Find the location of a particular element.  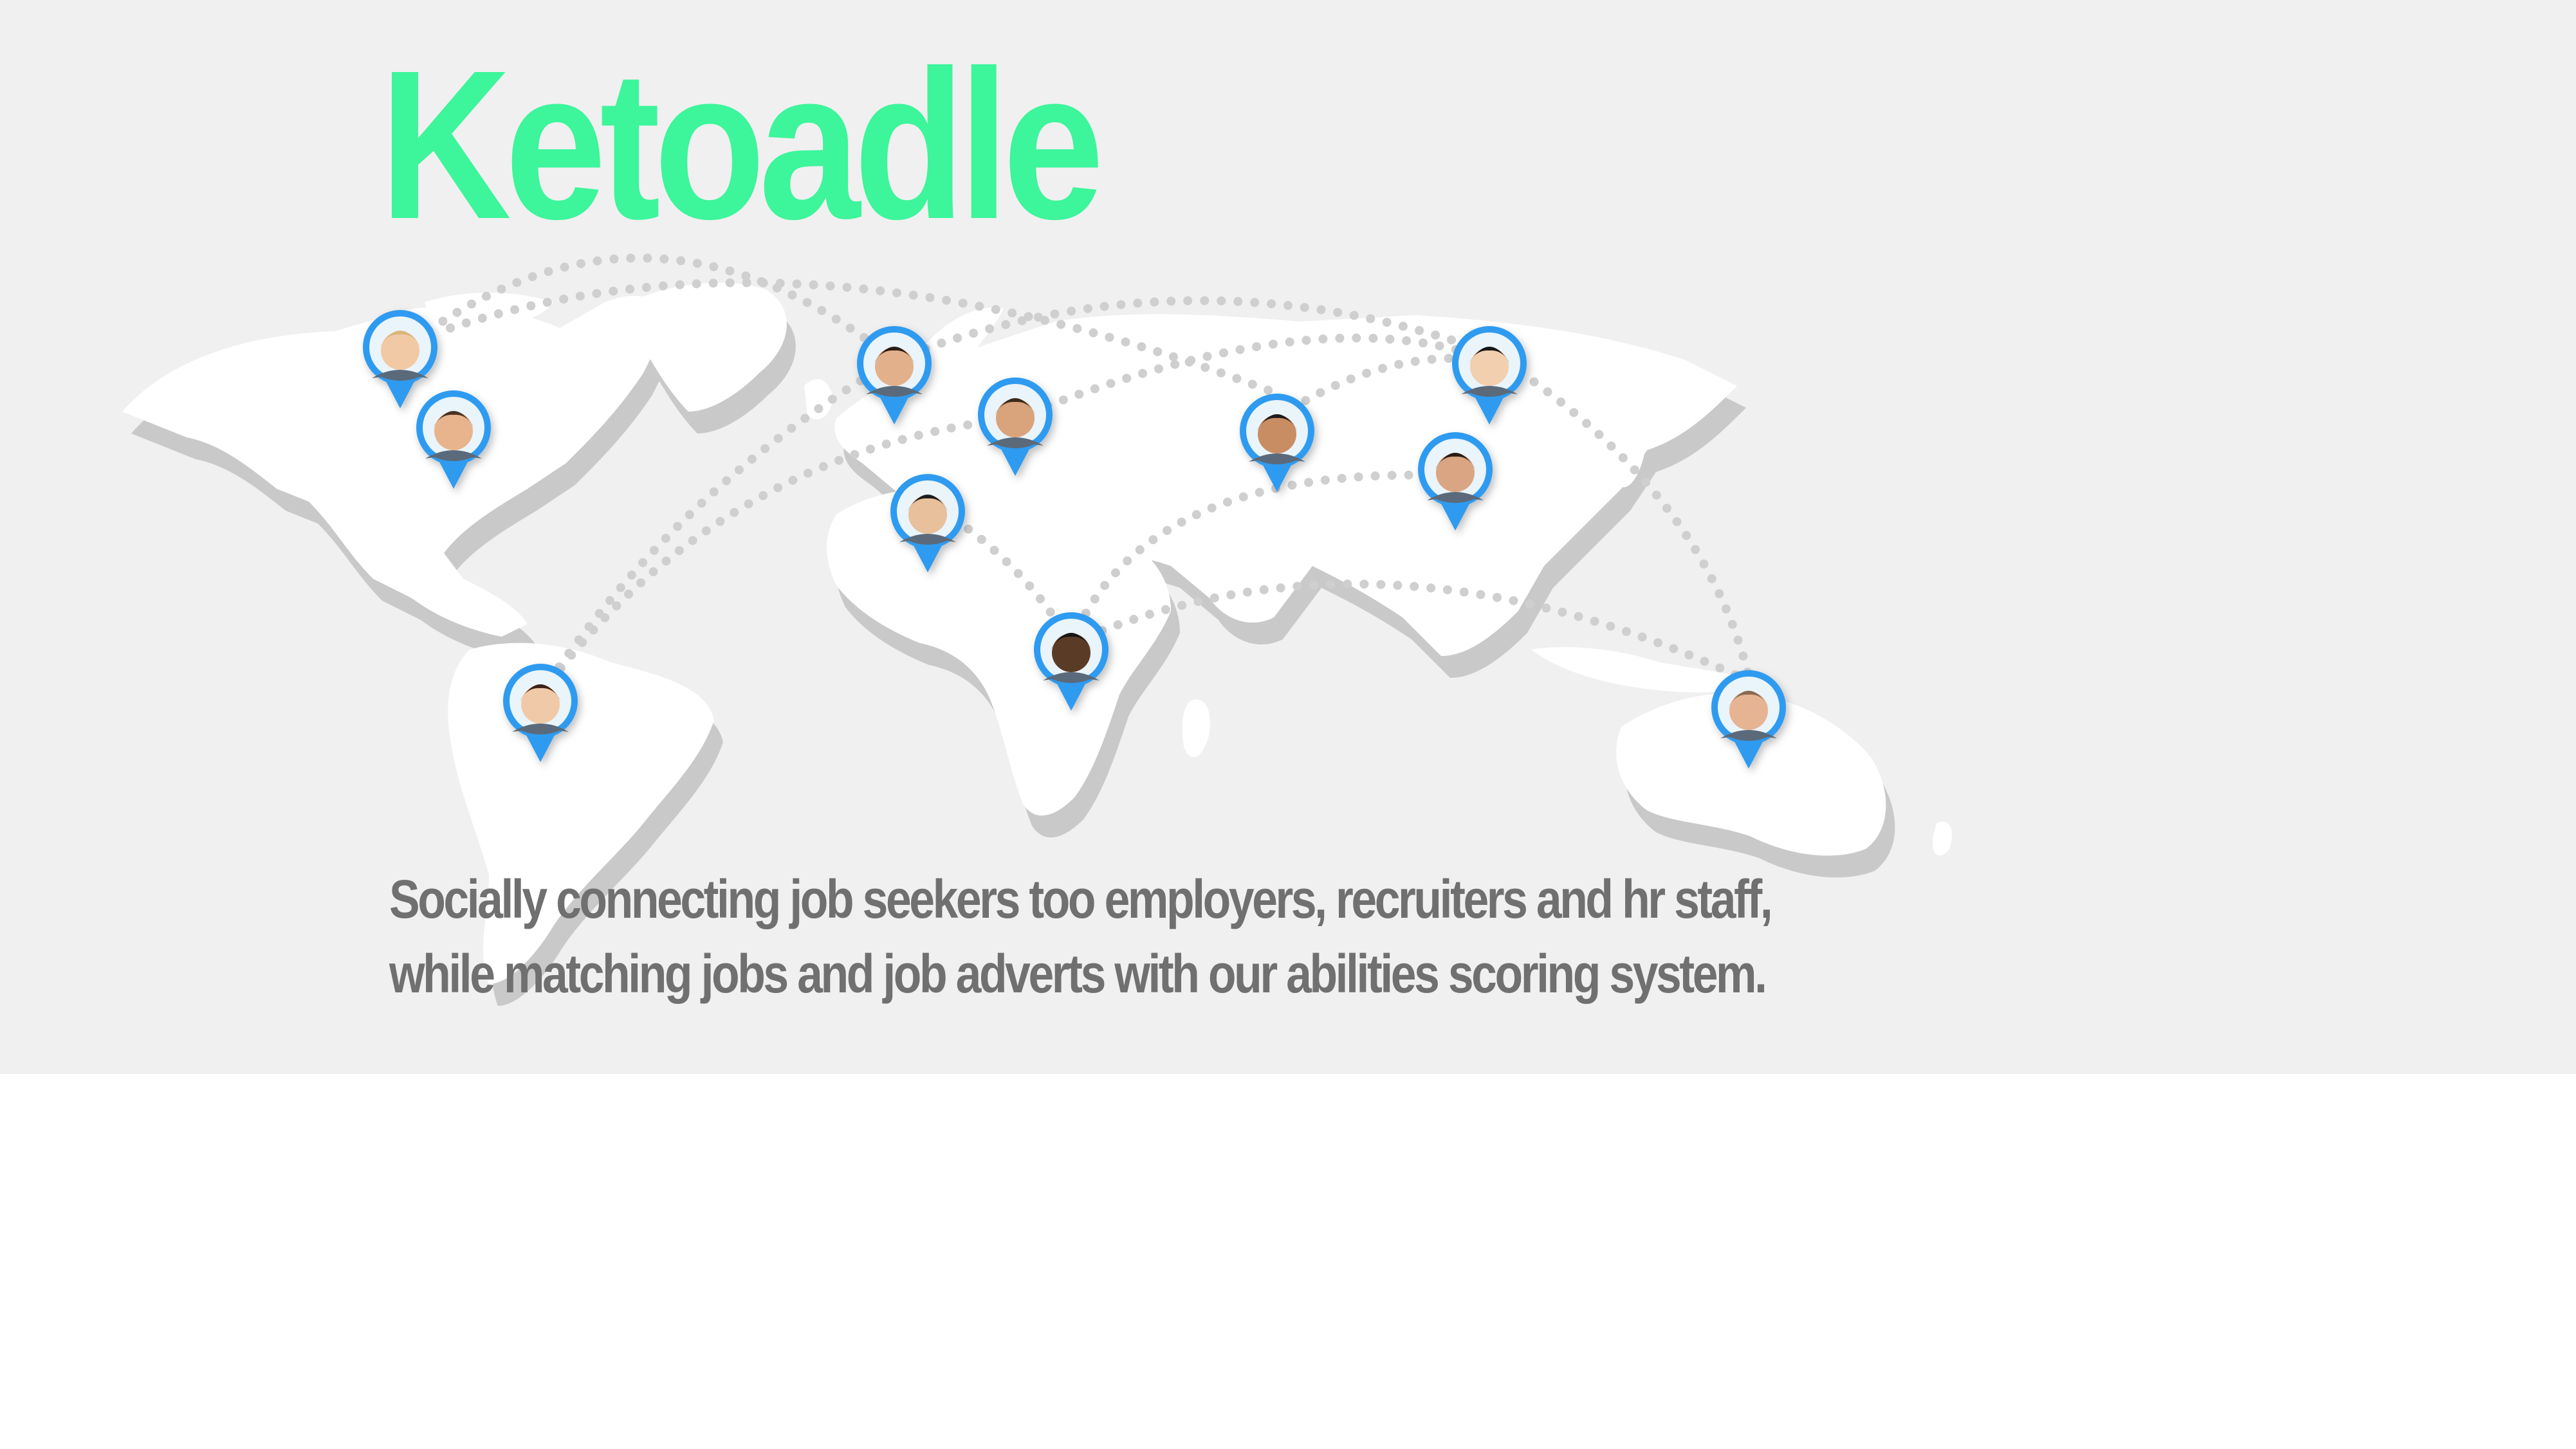

new-zealand-land is located at coordinates (1942, 839).